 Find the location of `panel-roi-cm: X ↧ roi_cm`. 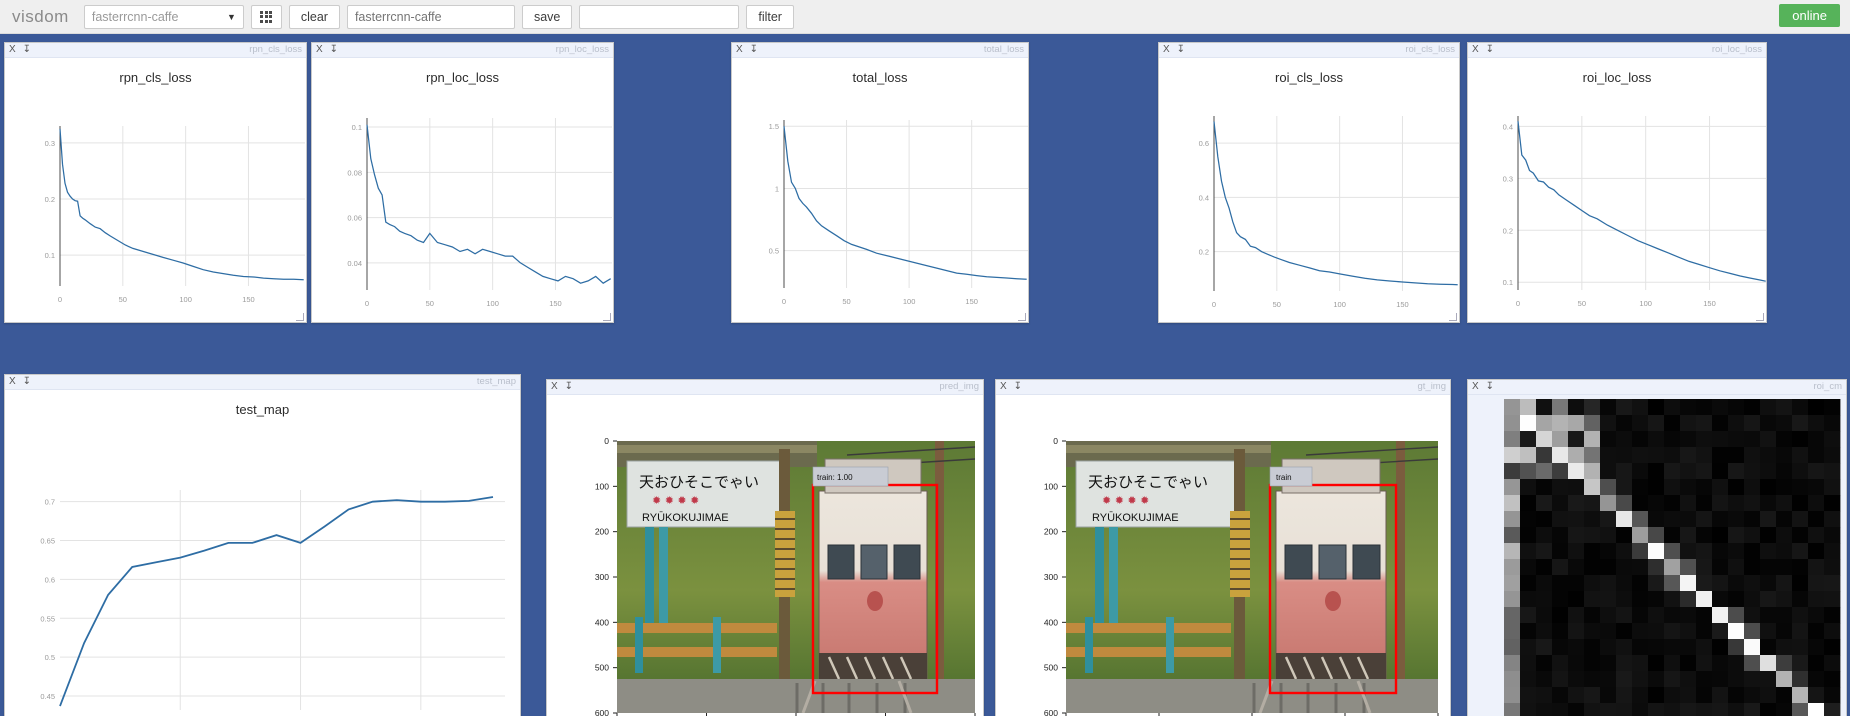

panel-roi-cm: X ↧ roi_cm is located at coordinates (1657, 547).